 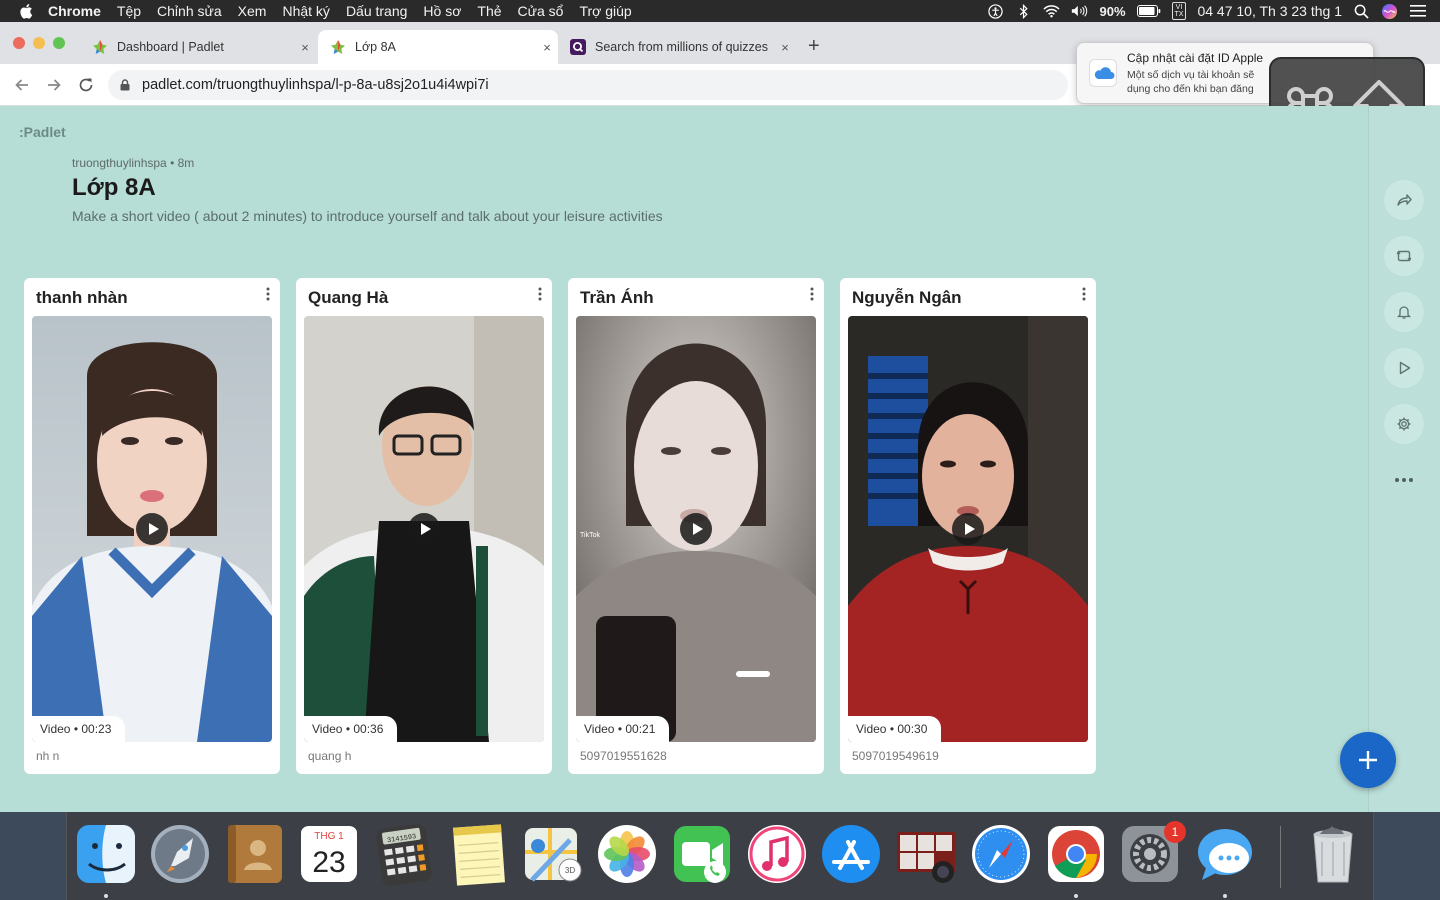 I want to click on forward-button, so click(x=54, y=85).